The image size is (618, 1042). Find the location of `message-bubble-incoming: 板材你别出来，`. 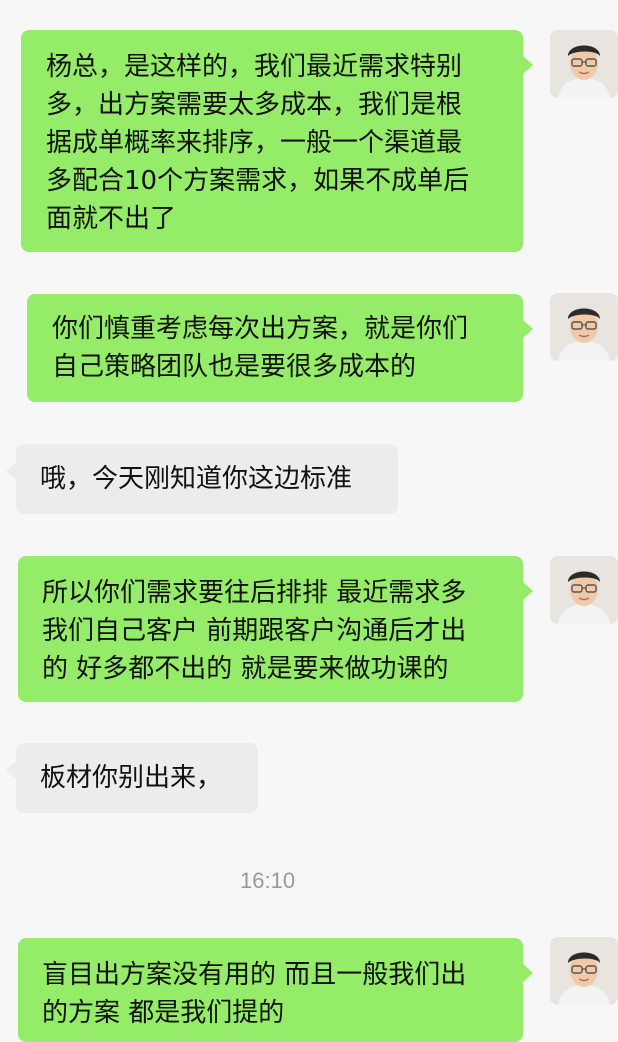

message-bubble-incoming: 板材你别出来， is located at coordinates (137, 778).